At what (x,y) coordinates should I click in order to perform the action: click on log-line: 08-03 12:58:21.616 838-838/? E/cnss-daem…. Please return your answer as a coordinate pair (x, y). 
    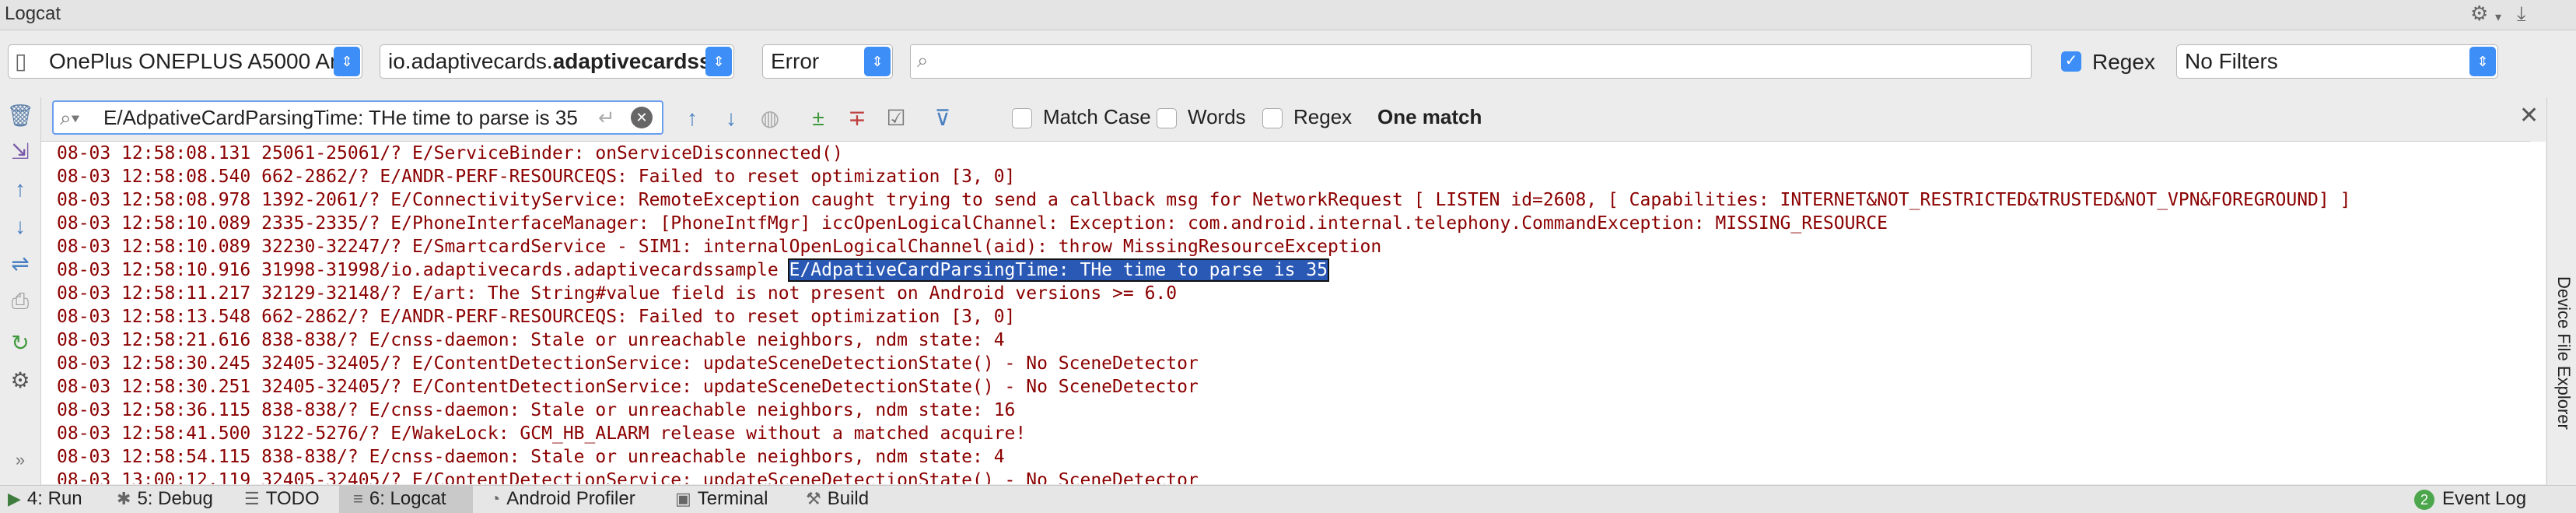
    Looking at the image, I should click on (531, 341).